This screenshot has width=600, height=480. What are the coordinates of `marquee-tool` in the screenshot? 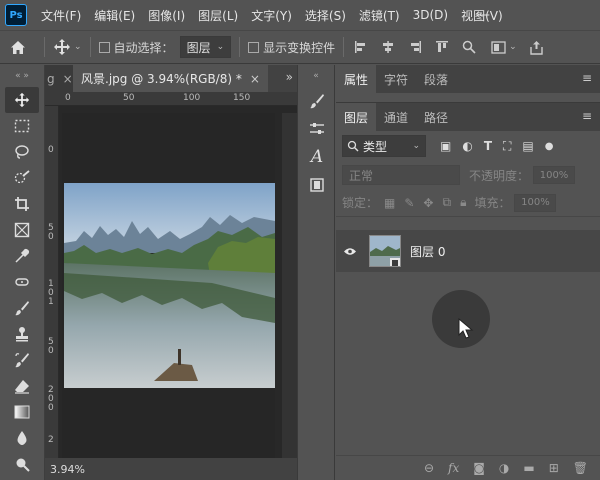 It's located at (22, 126).